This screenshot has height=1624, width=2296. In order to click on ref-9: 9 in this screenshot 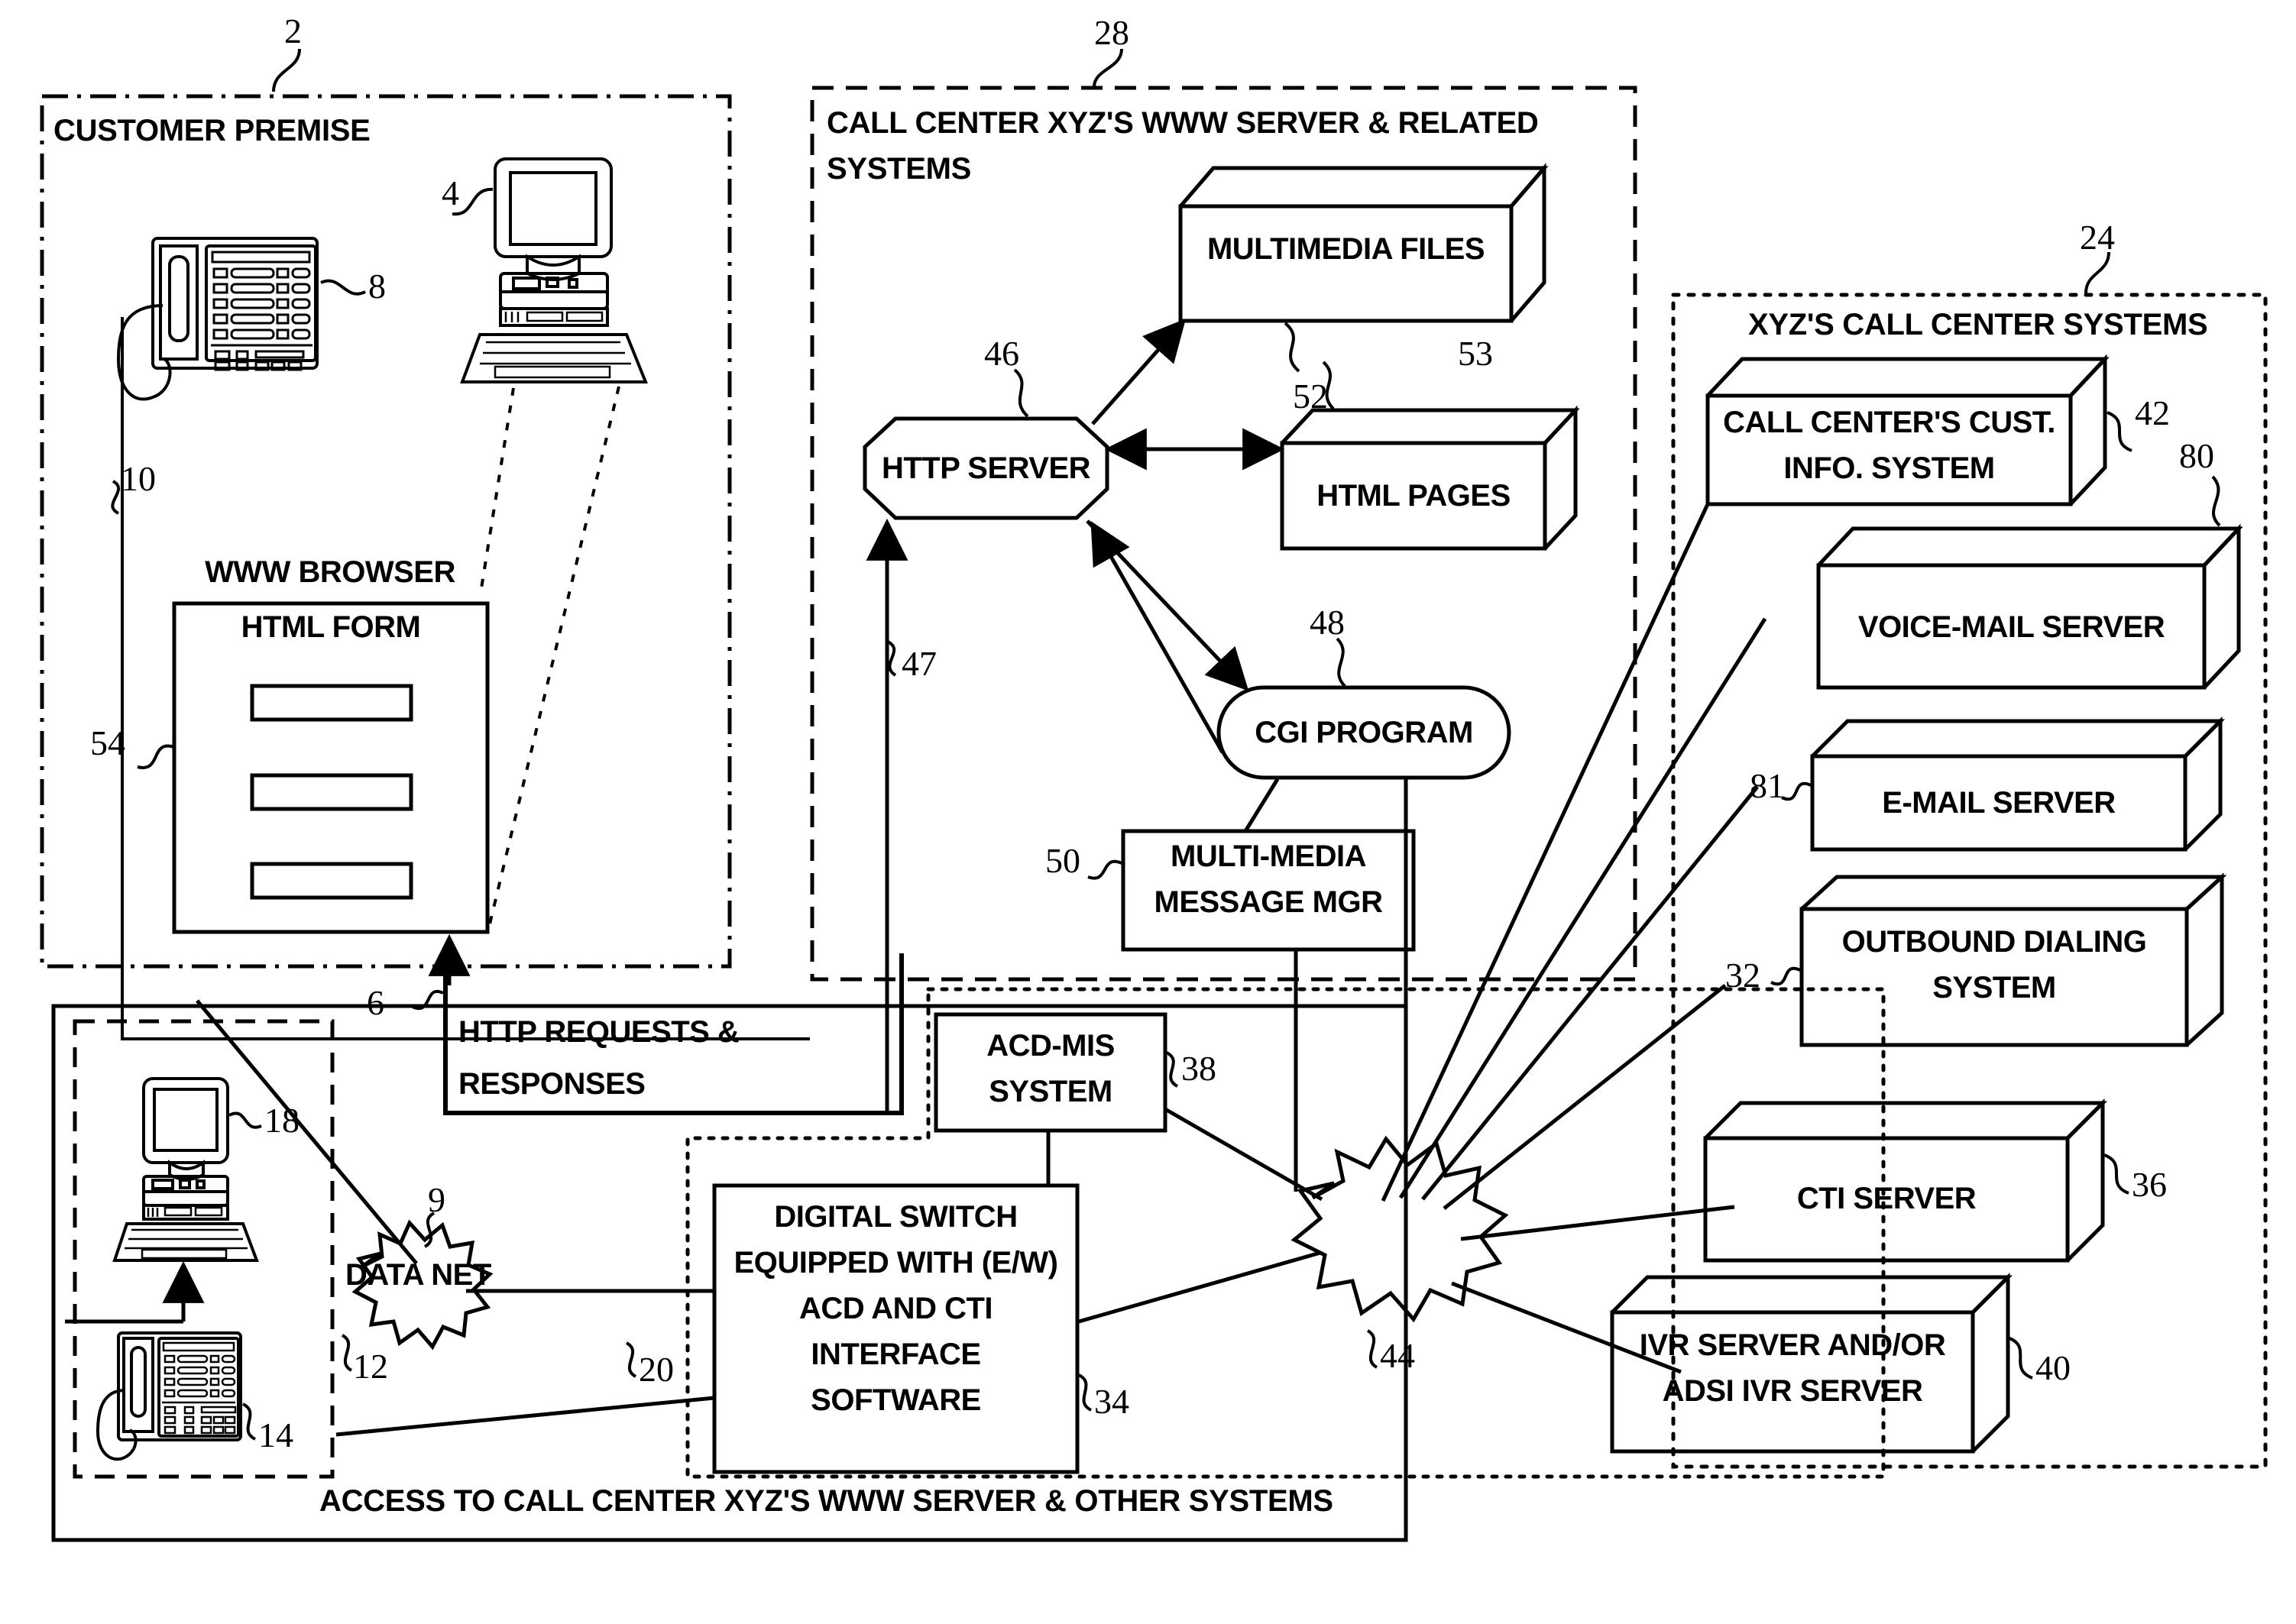, I will do `click(436, 1199)`.